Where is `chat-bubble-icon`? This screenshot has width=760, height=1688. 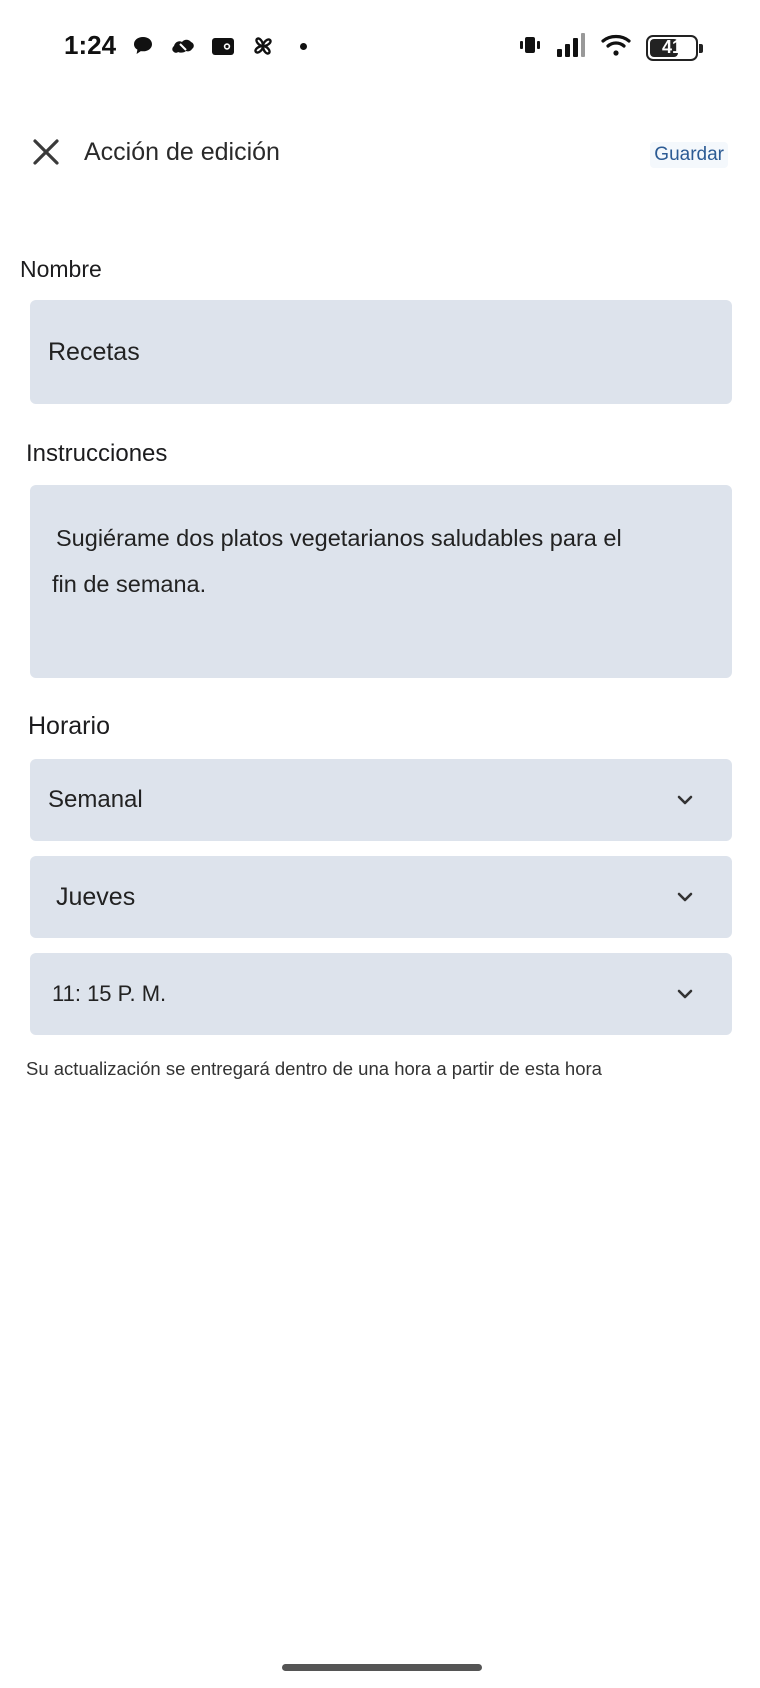
chat-bubble-icon is located at coordinates (143, 46).